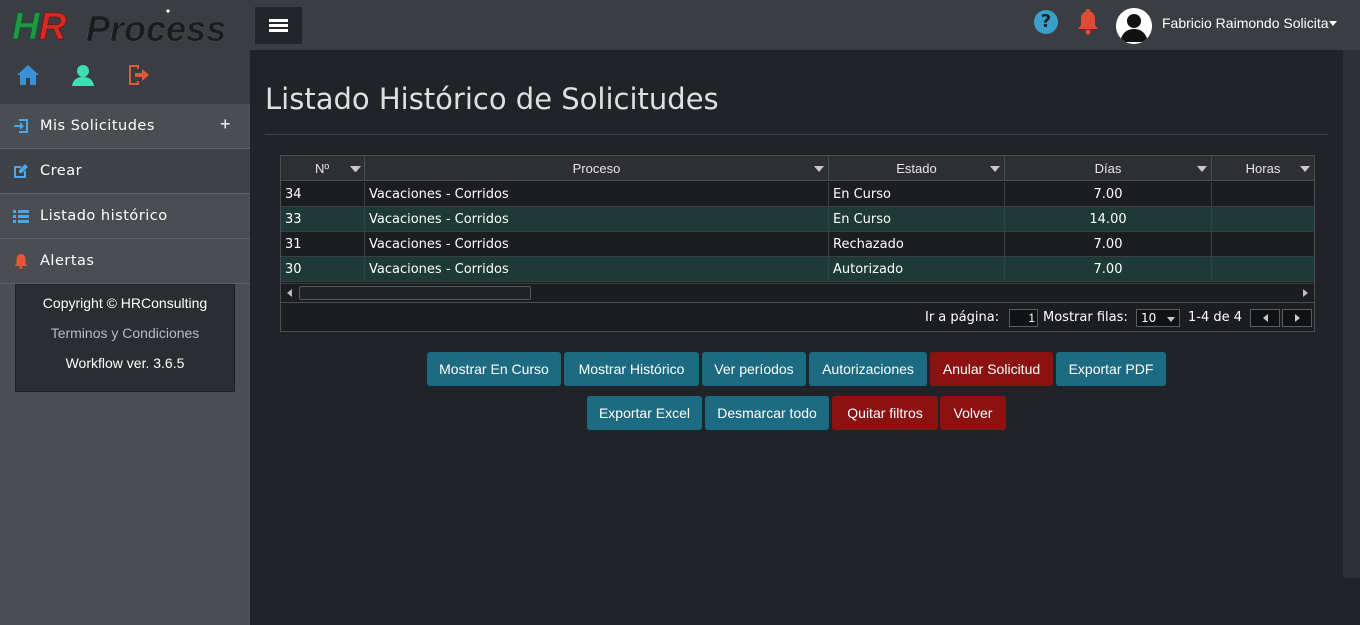 Image resolution: width=1360 pixels, height=625 pixels. I want to click on horizontal-scrollbar, so click(797, 293).